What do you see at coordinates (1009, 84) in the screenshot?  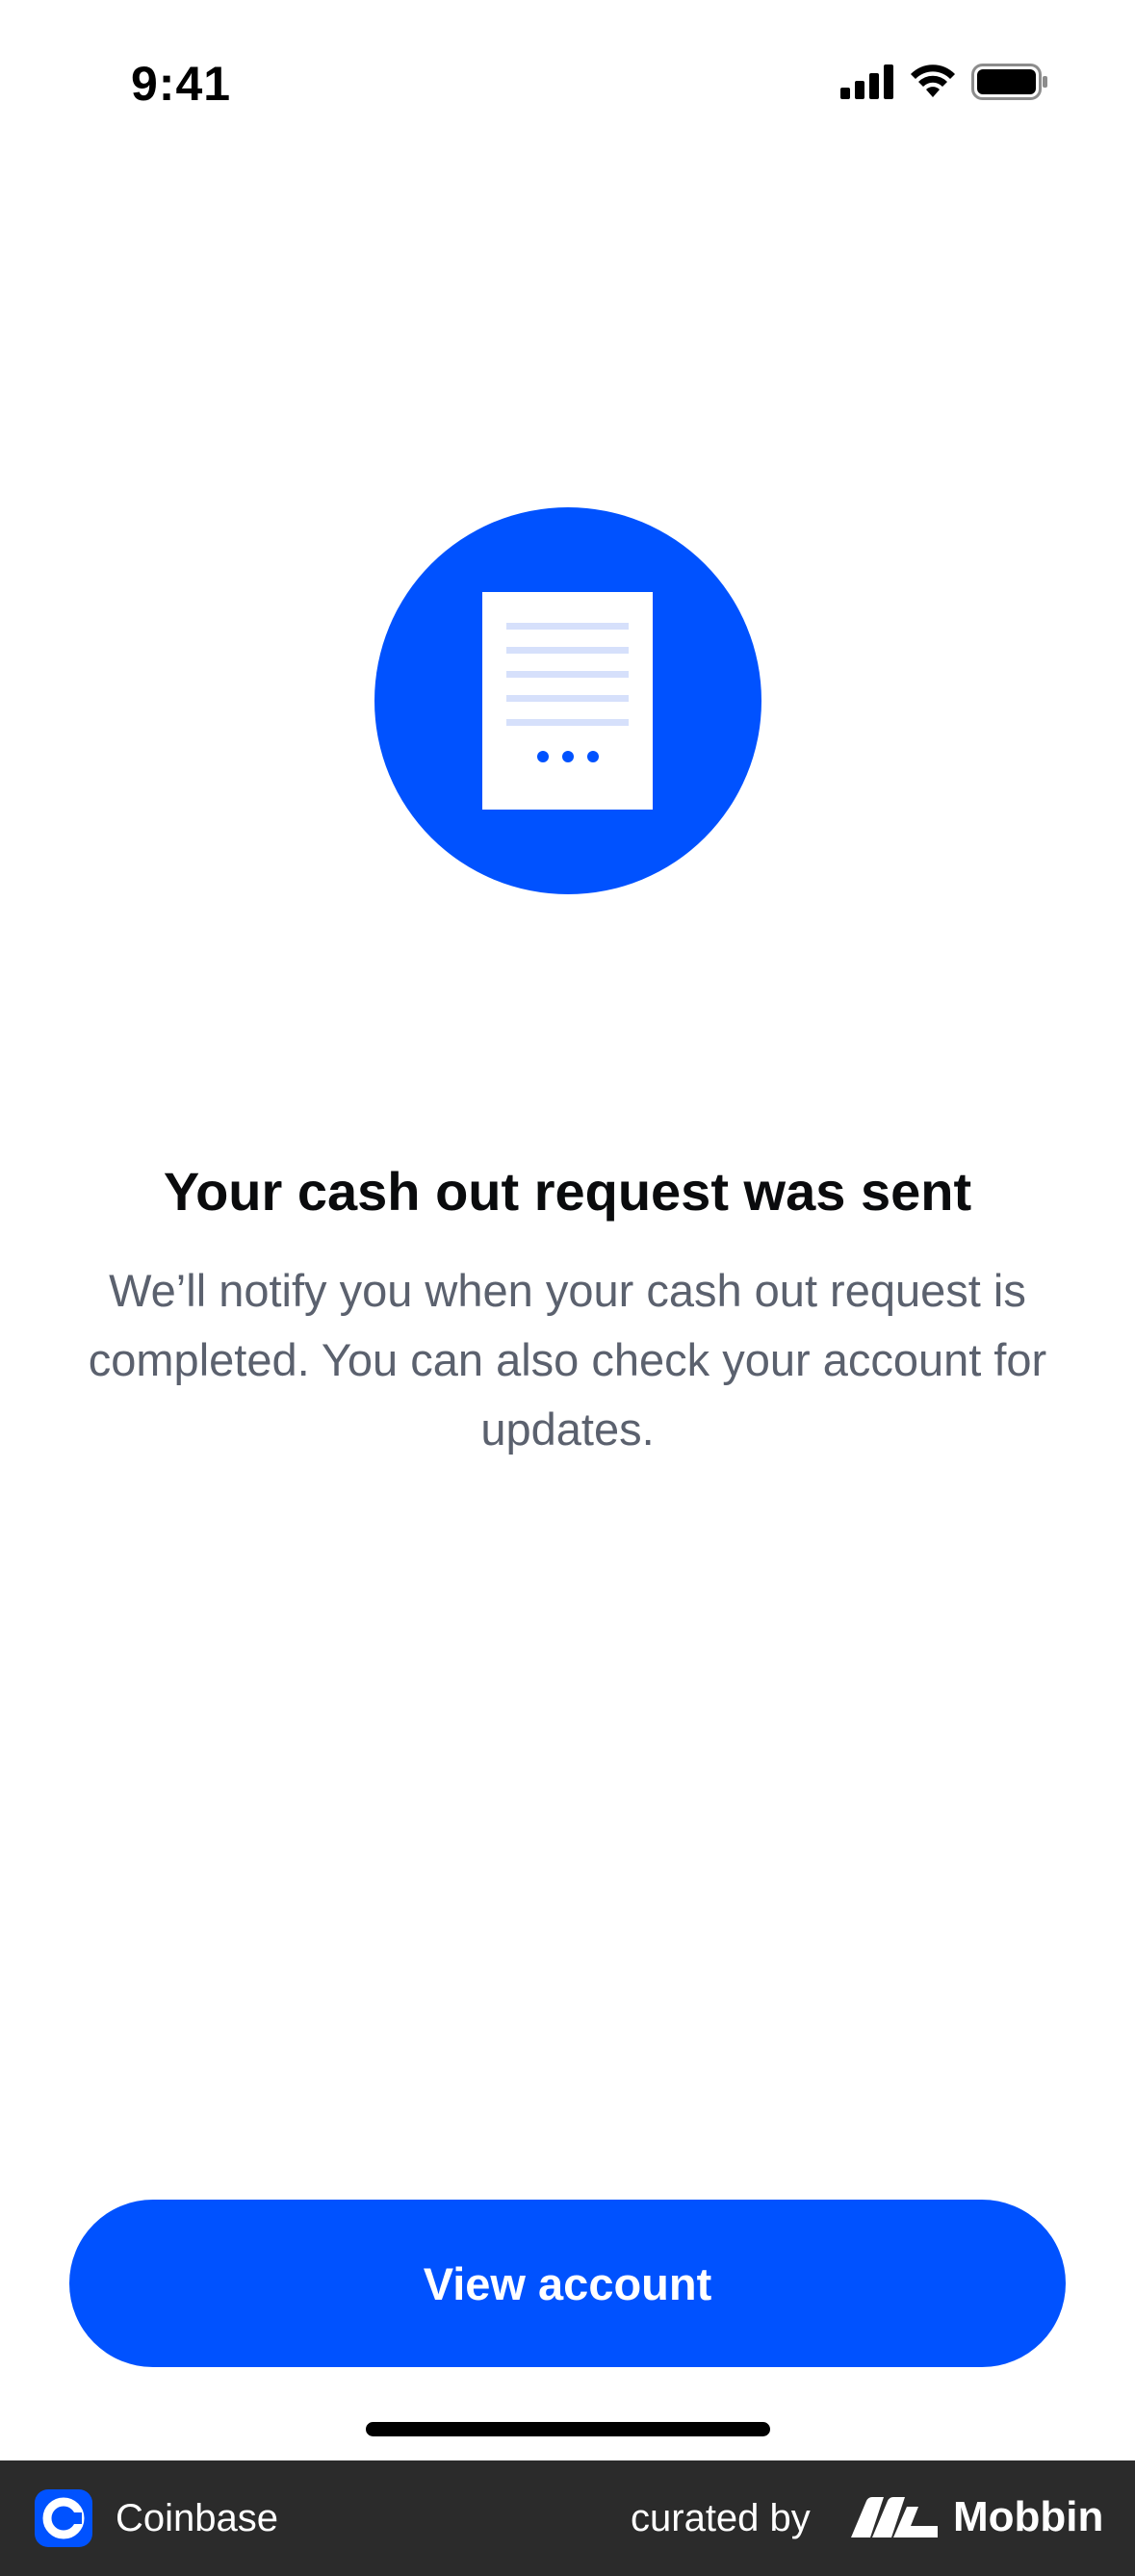 I see `battery-icon` at bounding box center [1009, 84].